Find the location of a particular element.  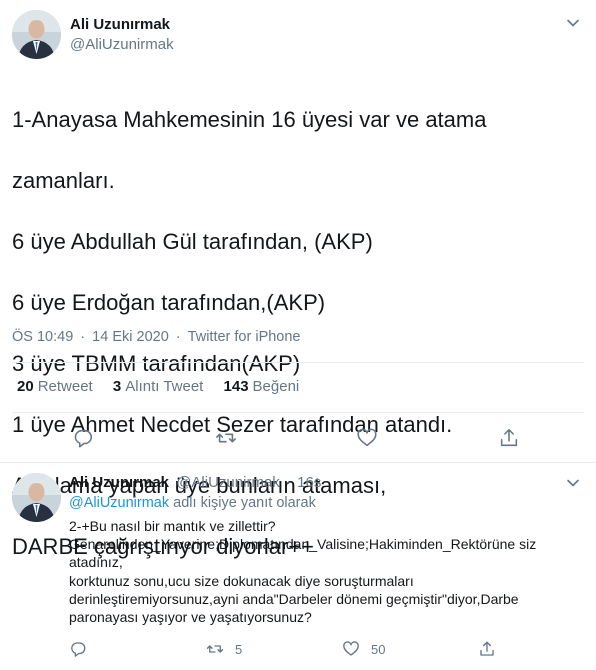

retweet-button: 5 is located at coordinates (224, 649).